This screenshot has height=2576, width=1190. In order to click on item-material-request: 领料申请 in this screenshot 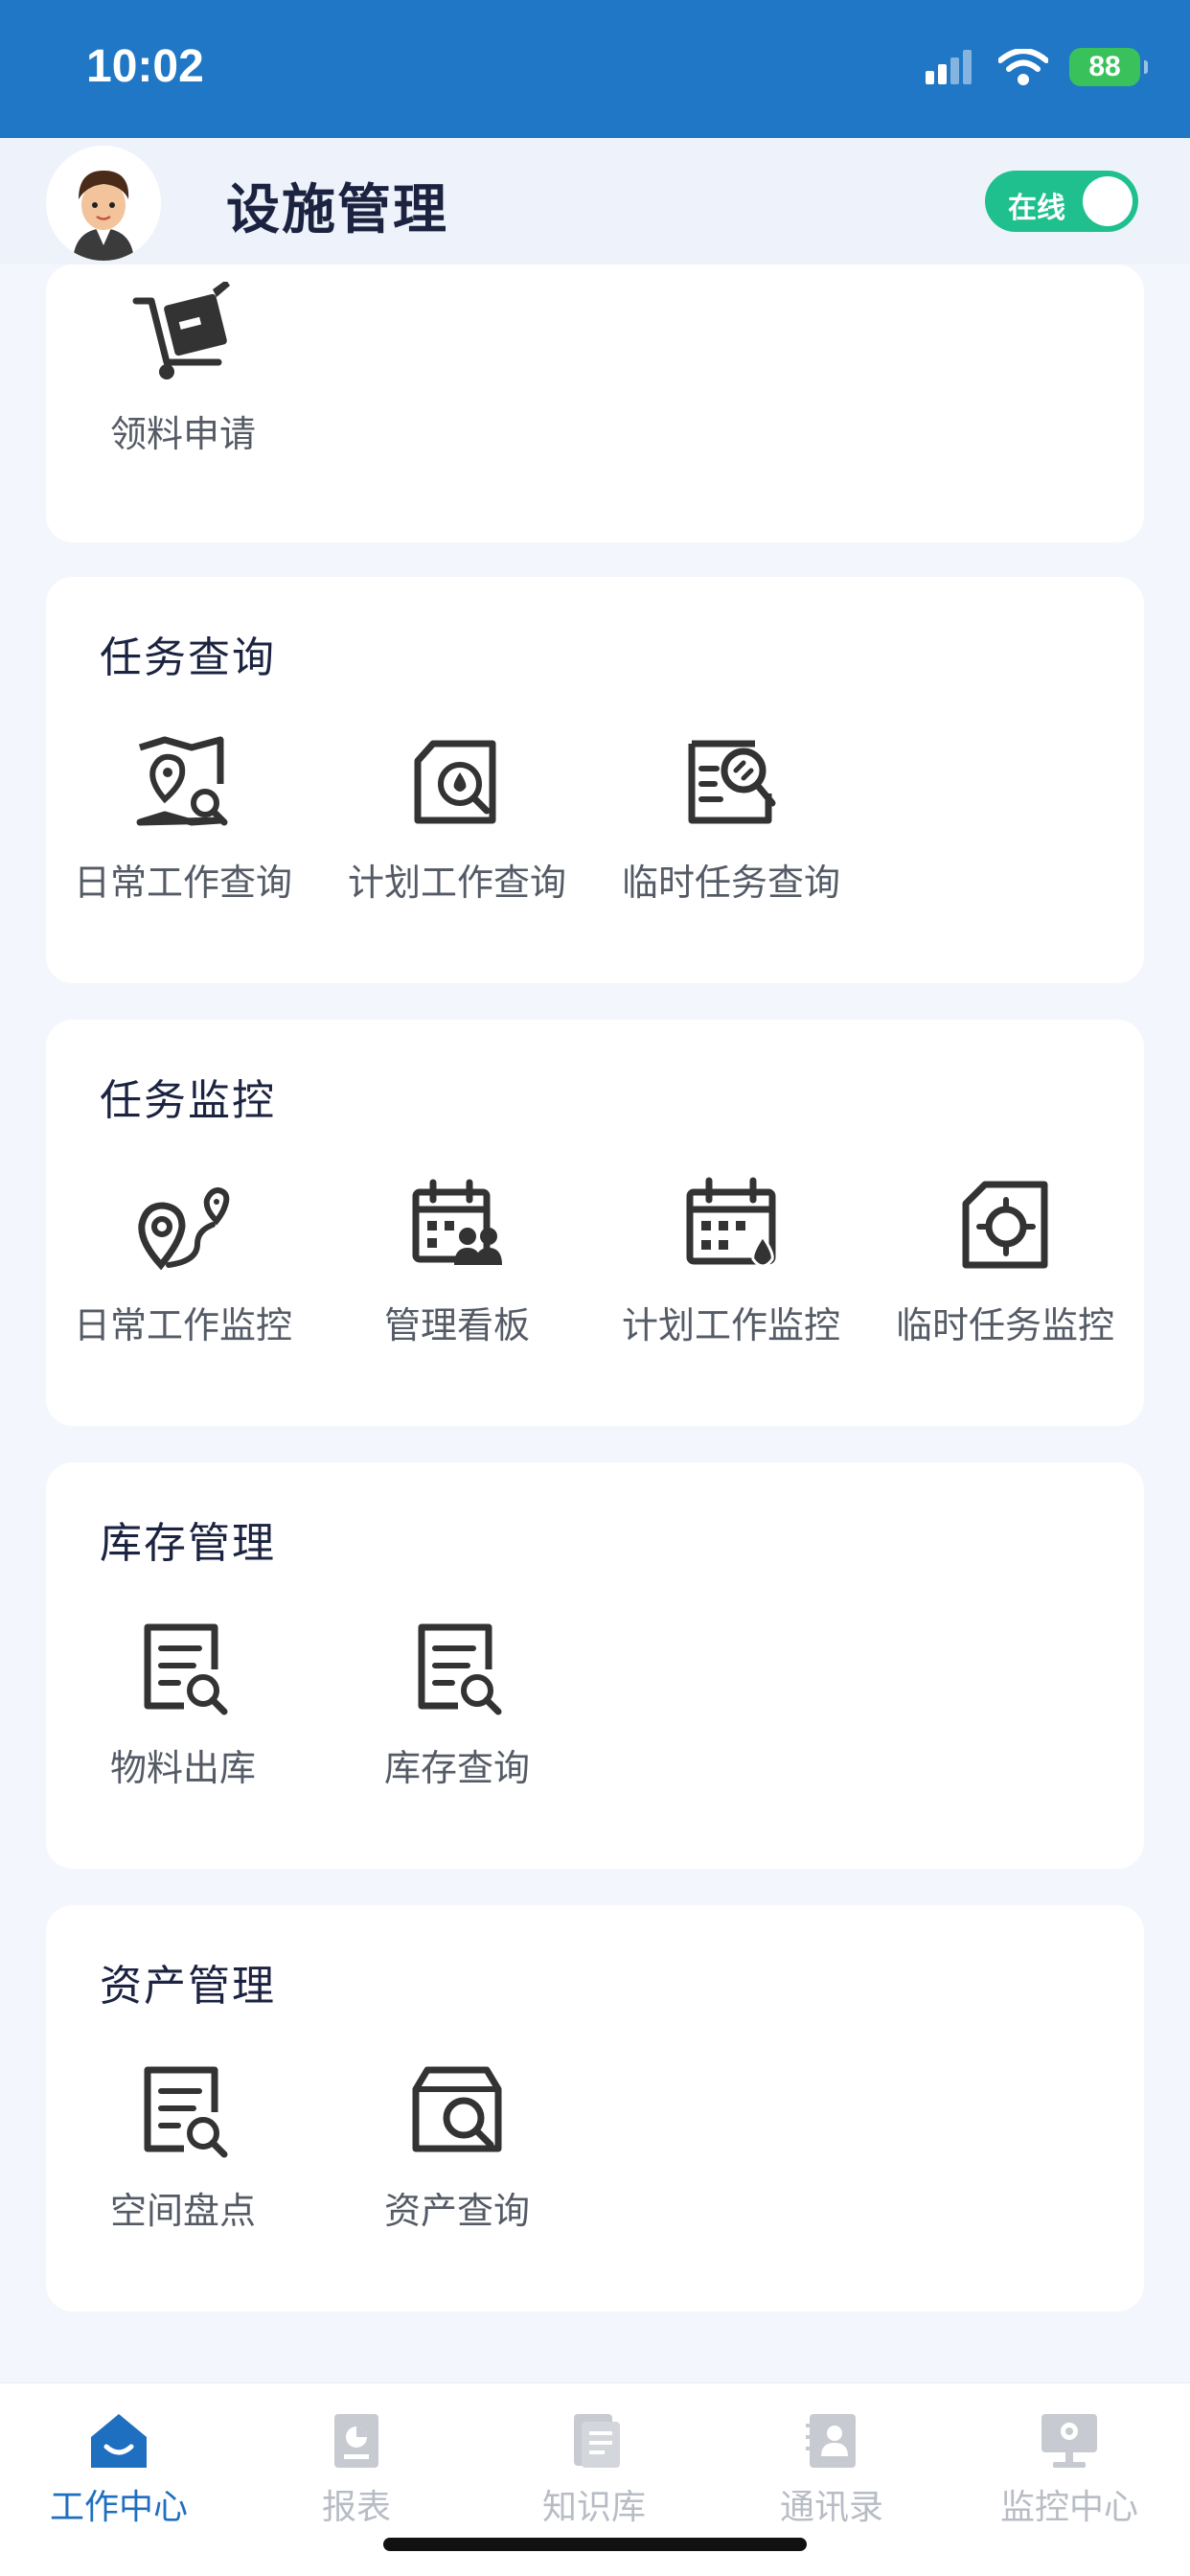, I will do `click(183, 369)`.